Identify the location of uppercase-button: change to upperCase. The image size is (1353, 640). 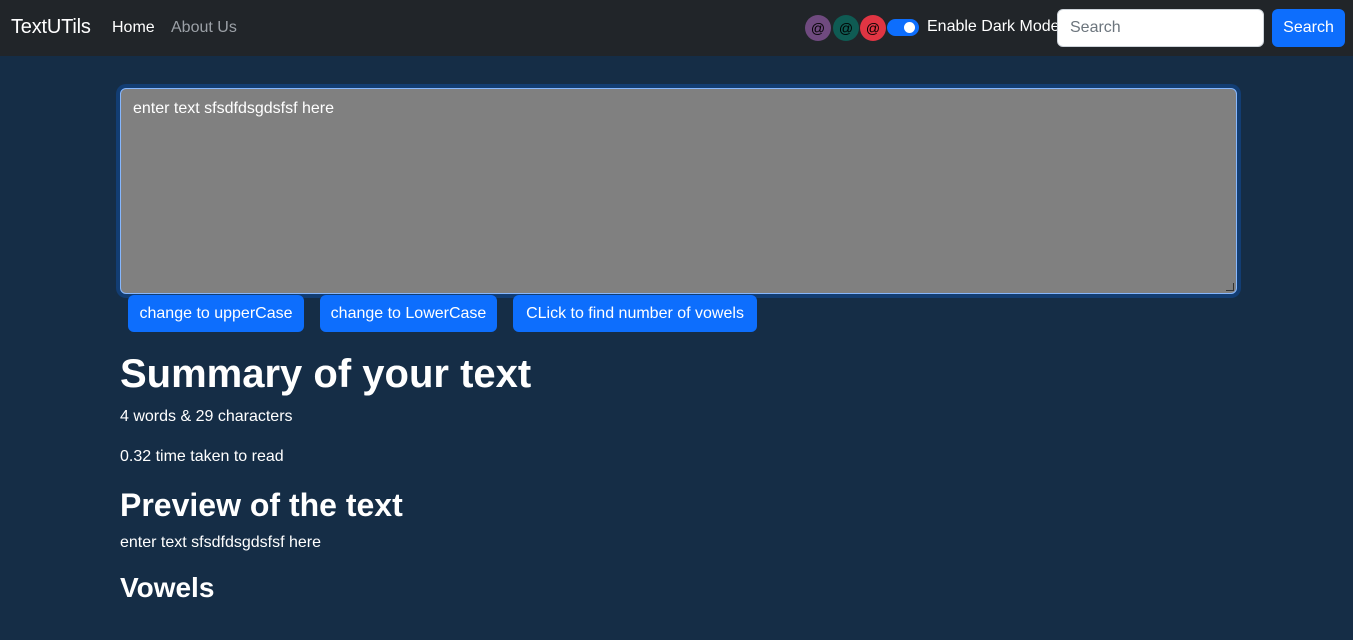
(216, 313).